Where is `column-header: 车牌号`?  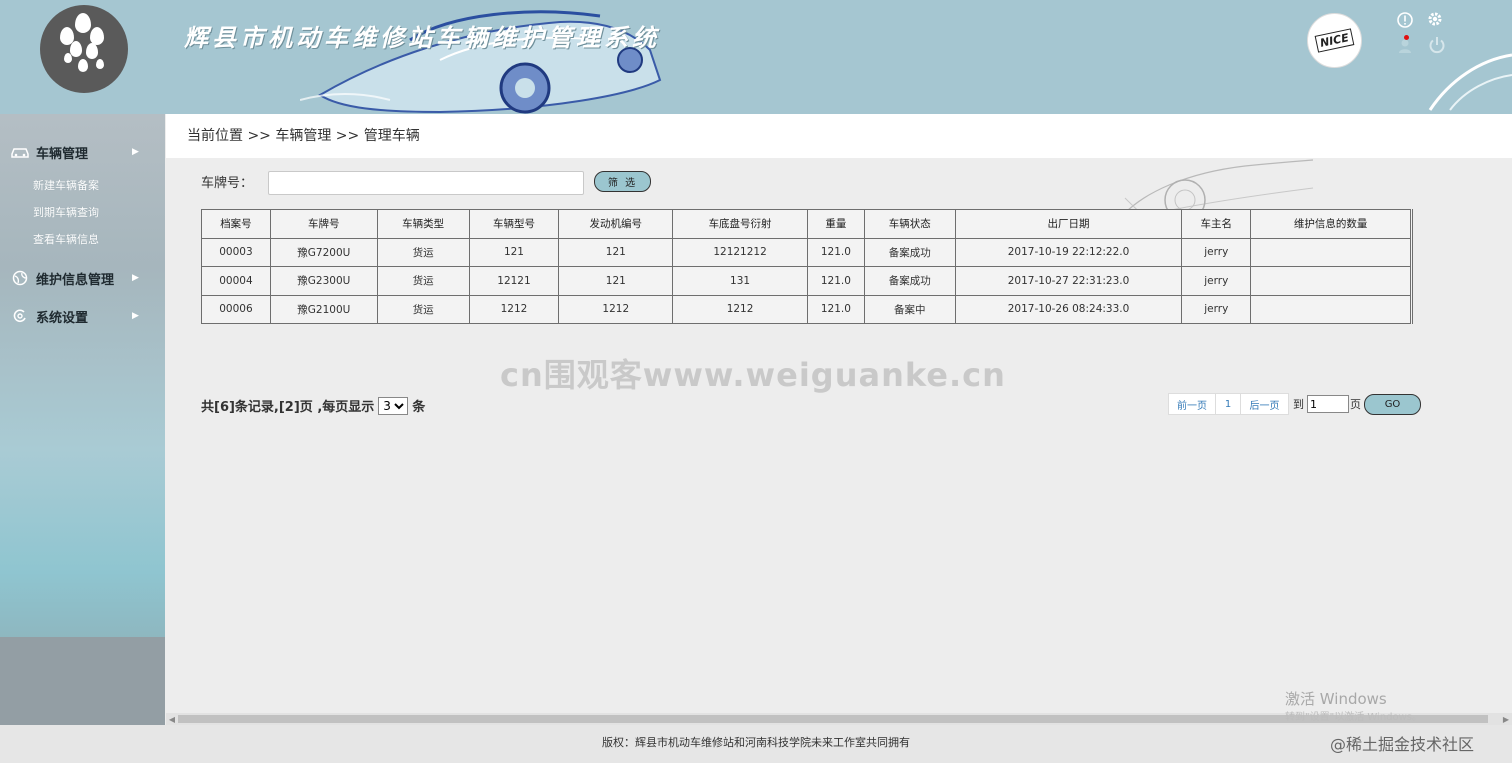
column-header: 车牌号 is located at coordinates (323, 224).